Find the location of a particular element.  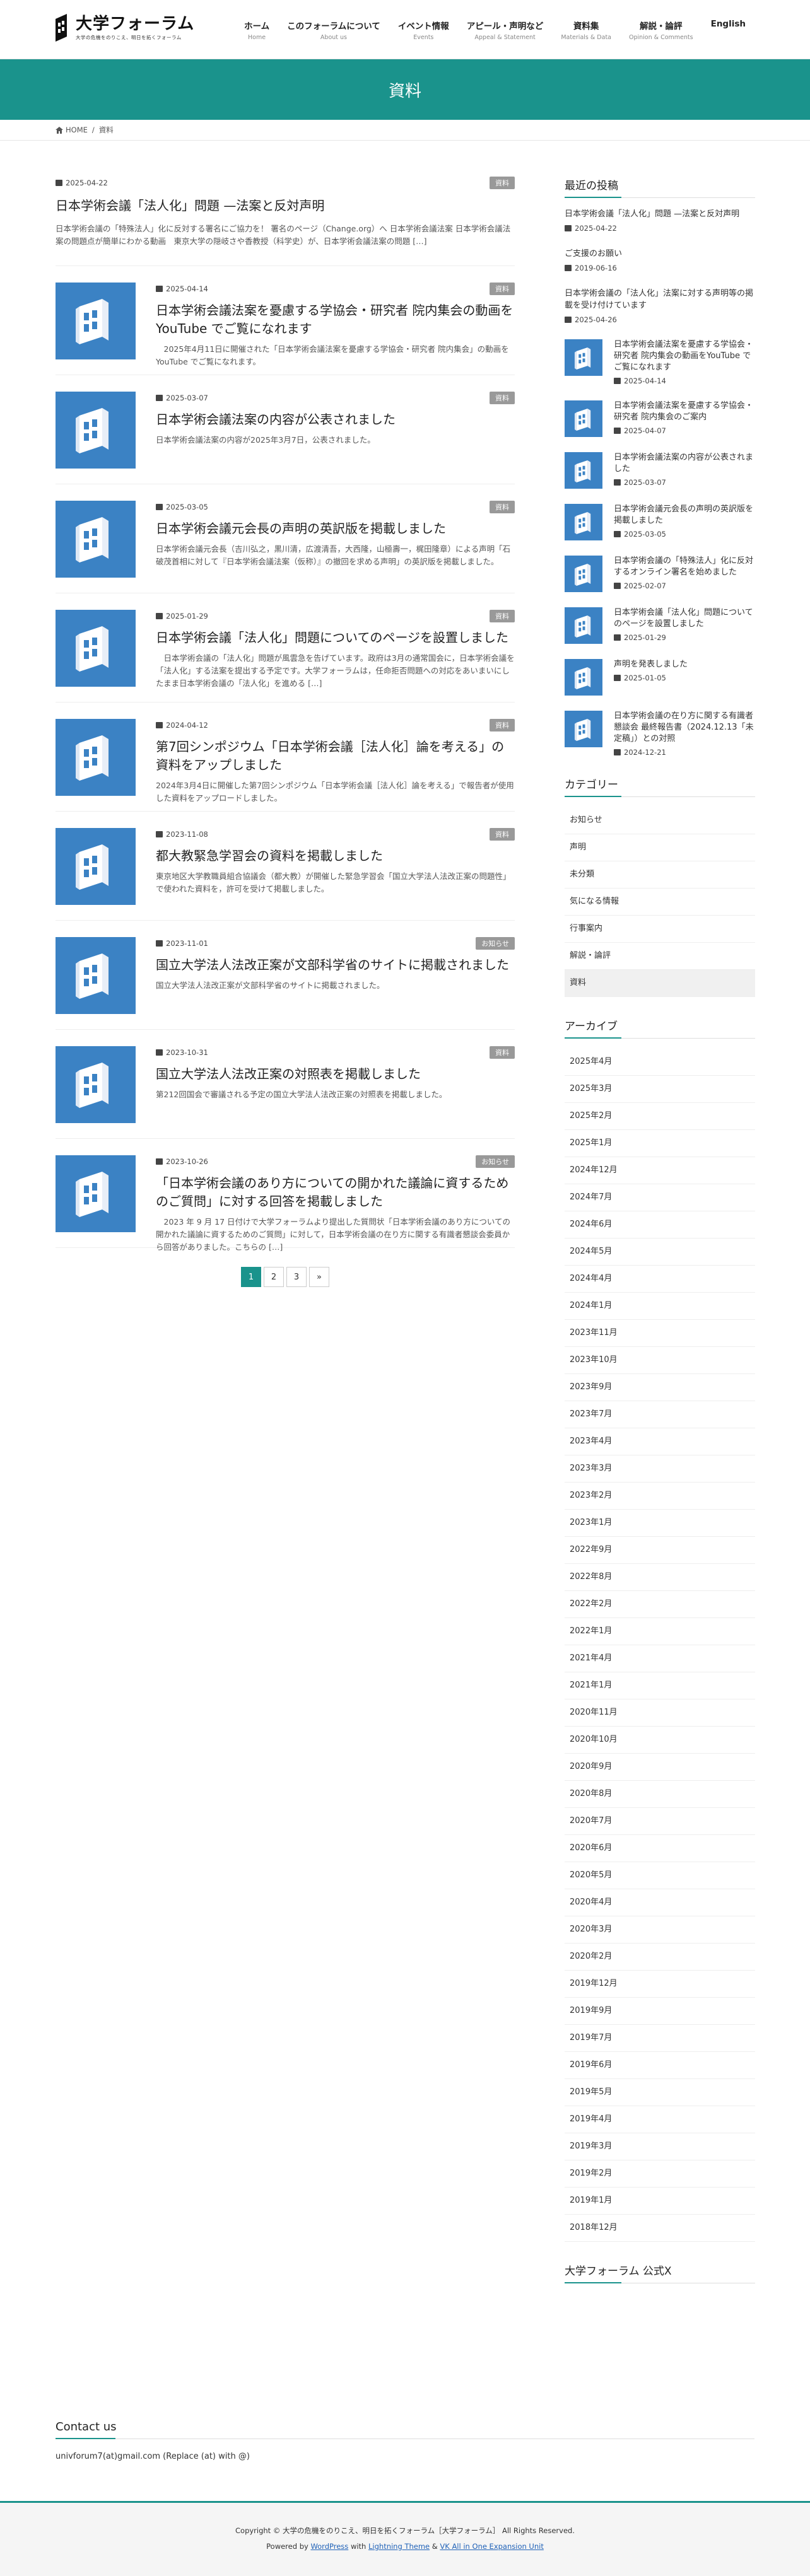

archive-item: 2019年2月 is located at coordinates (660, 2174).